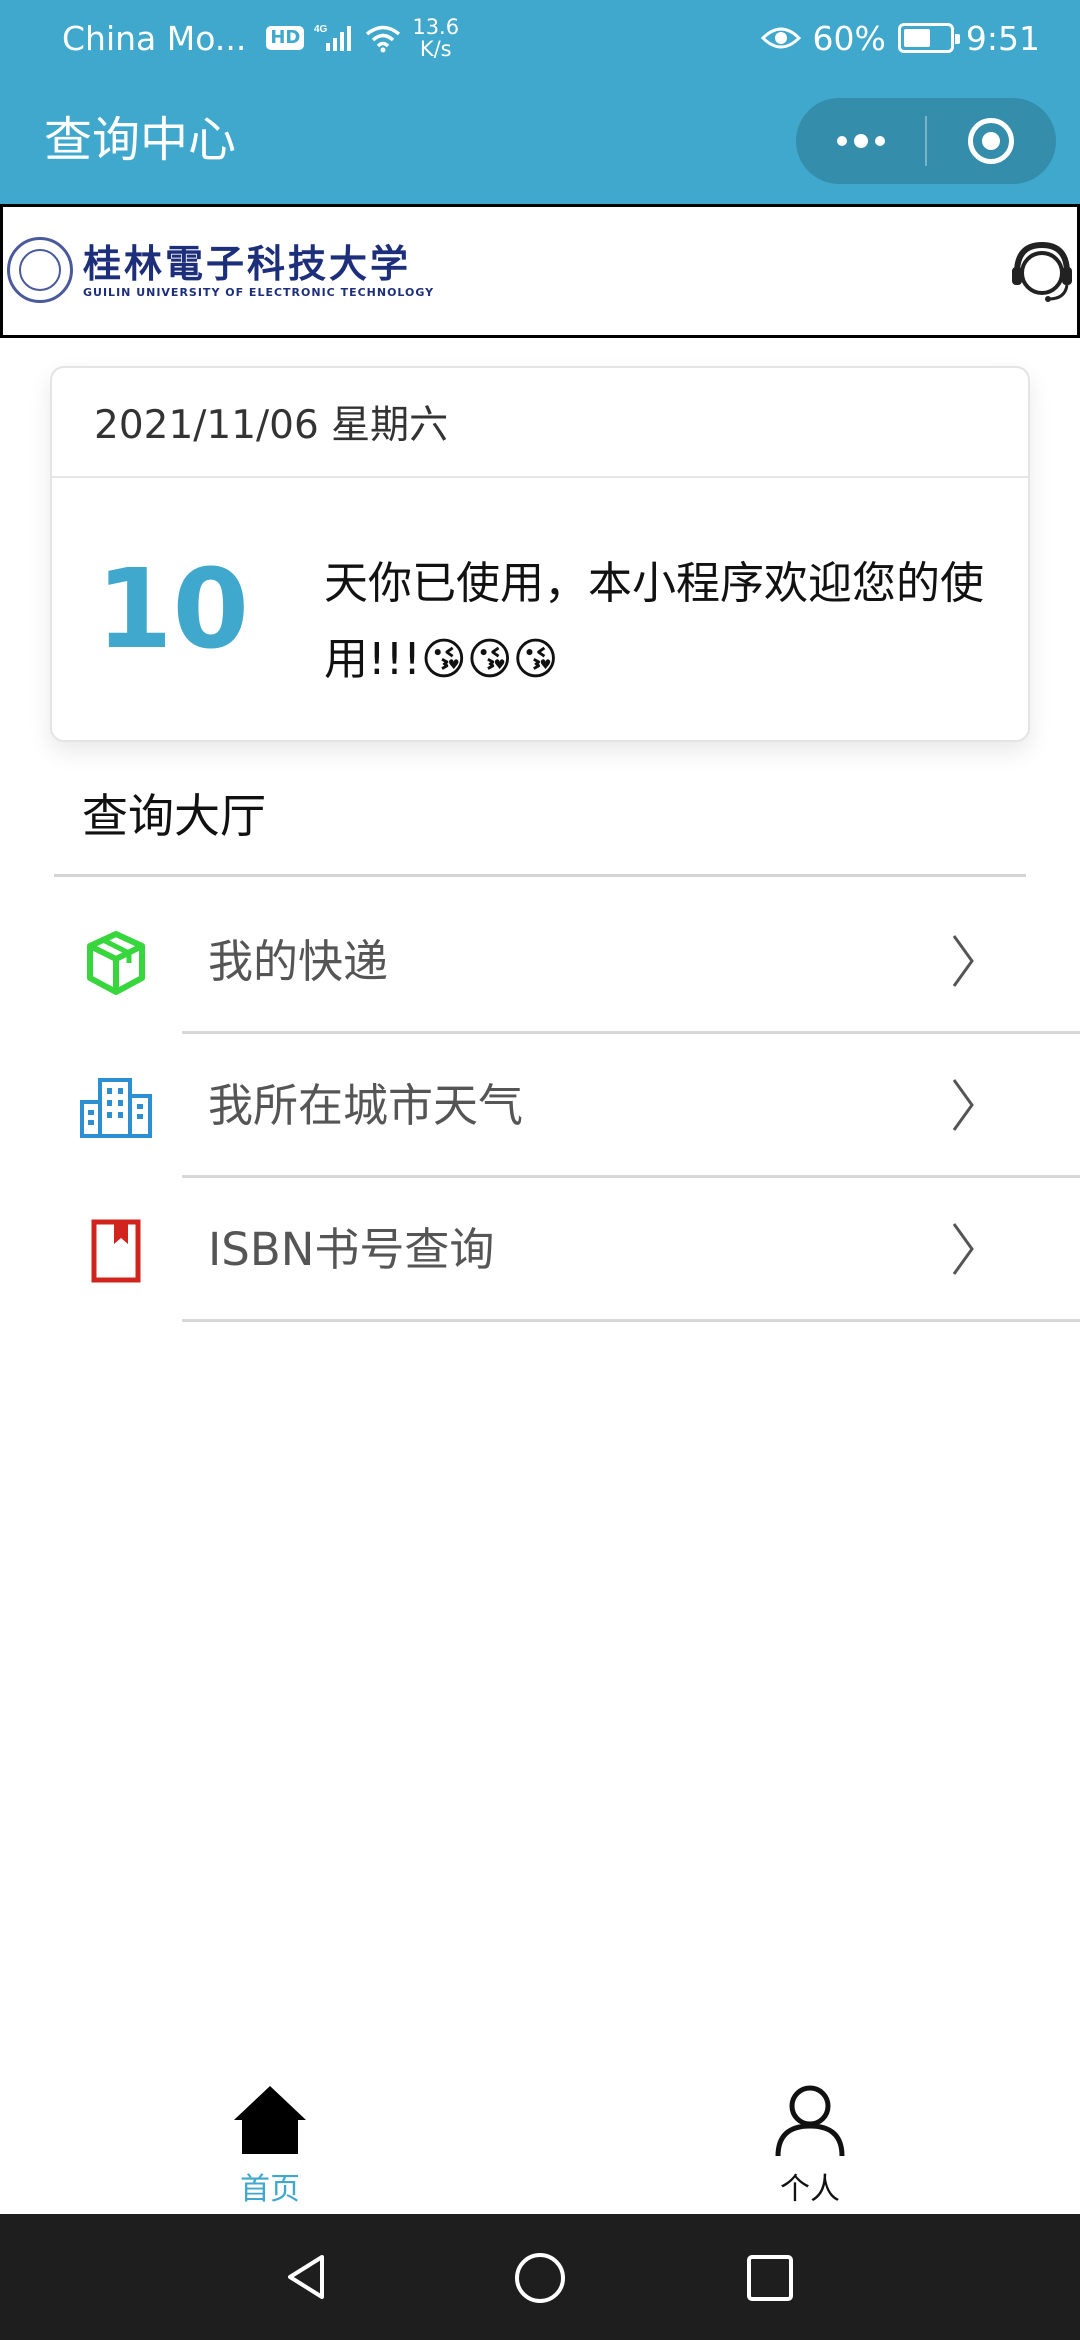 This screenshot has width=1080, height=2340. Describe the element at coordinates (116, 1108) in the screenshot. I see `city-buildings-icon` at that location.